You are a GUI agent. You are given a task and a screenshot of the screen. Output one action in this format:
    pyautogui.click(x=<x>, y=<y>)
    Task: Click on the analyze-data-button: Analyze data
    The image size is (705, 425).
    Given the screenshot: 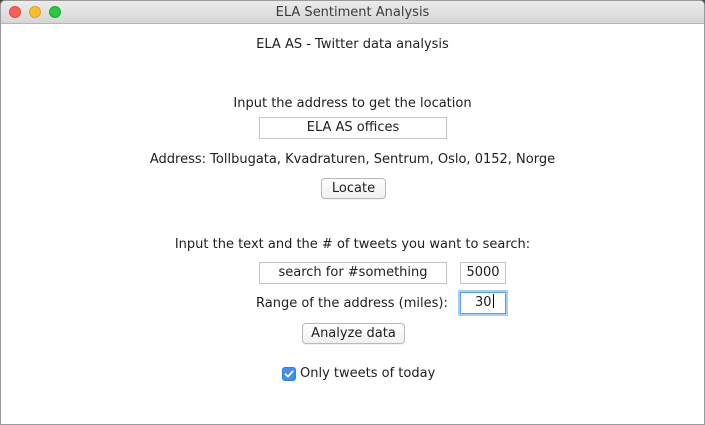 What is the action you would take?
    pyautogui.click(x=353, y=333)
    